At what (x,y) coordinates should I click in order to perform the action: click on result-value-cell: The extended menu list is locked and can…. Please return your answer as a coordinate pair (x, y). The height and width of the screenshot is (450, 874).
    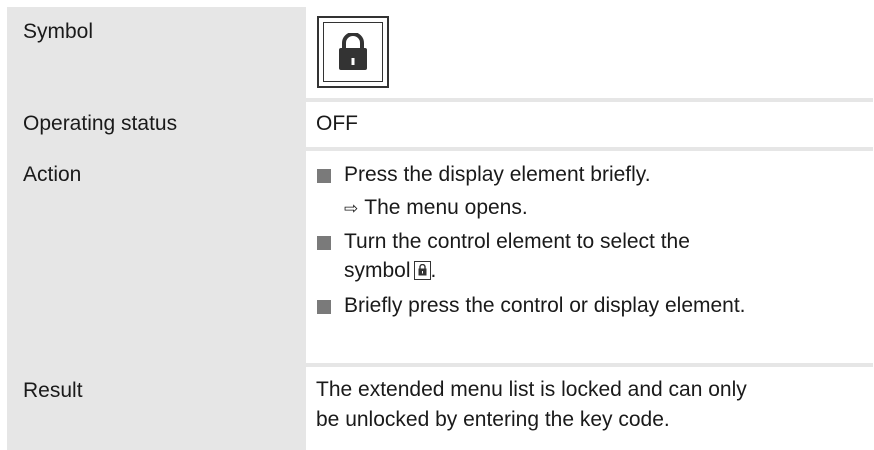
    Looking at the image, I should click on (589, 408).